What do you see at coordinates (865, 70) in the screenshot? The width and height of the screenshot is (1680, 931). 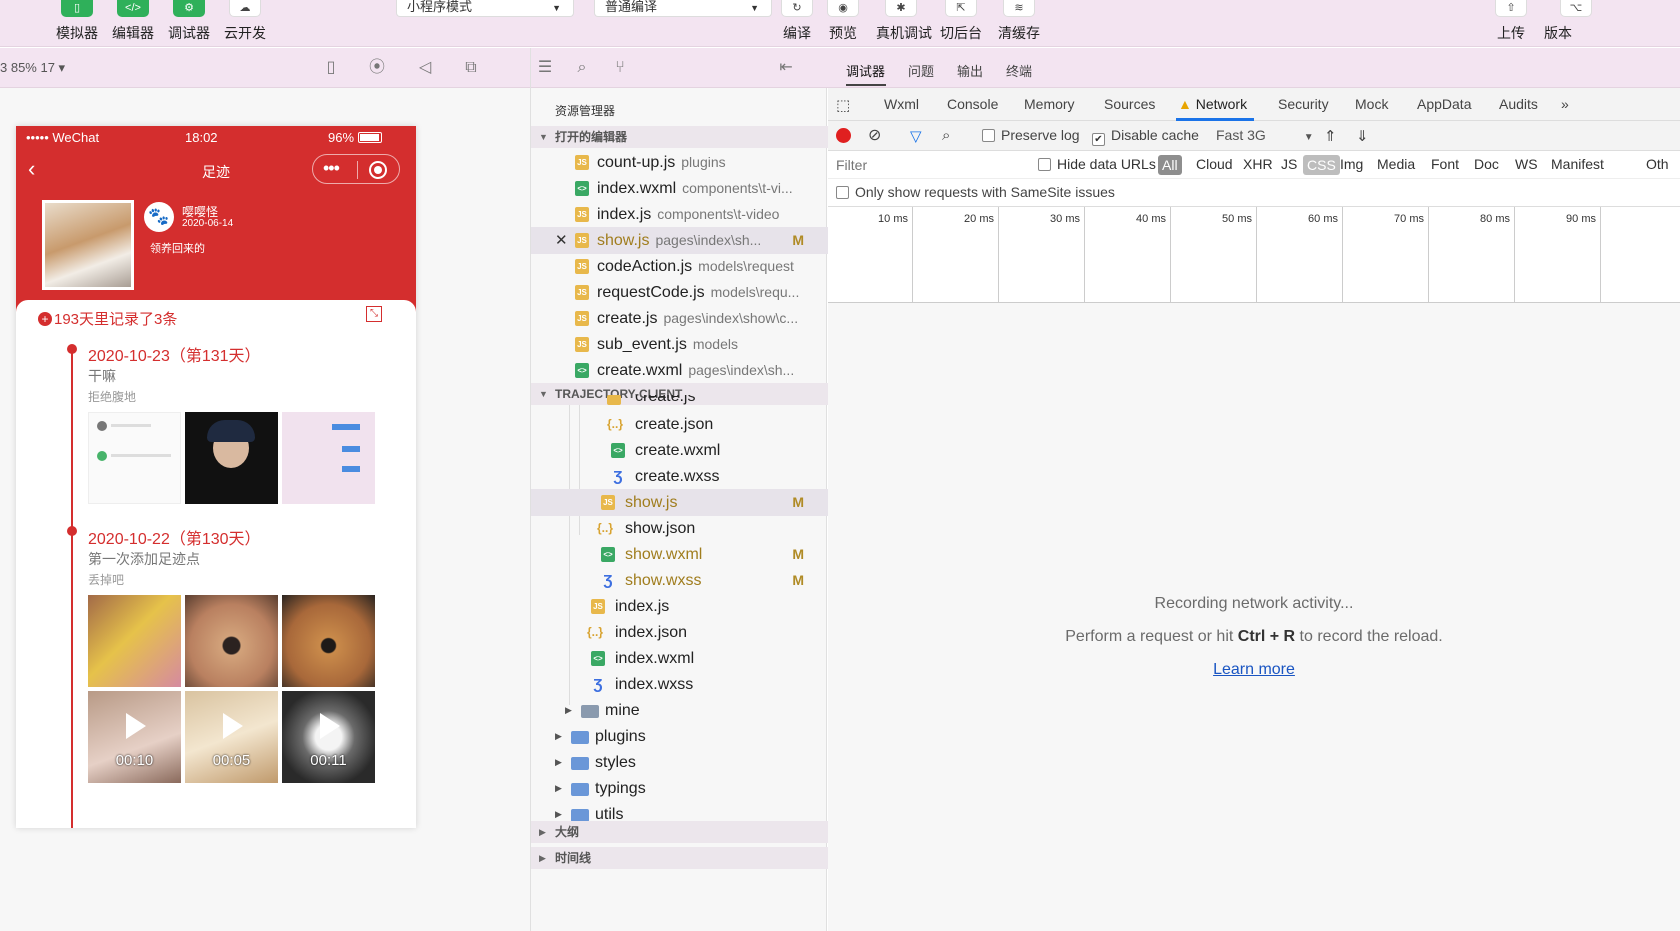 I see `tab-debugger: 调试器` at bounding box center [865, 70].